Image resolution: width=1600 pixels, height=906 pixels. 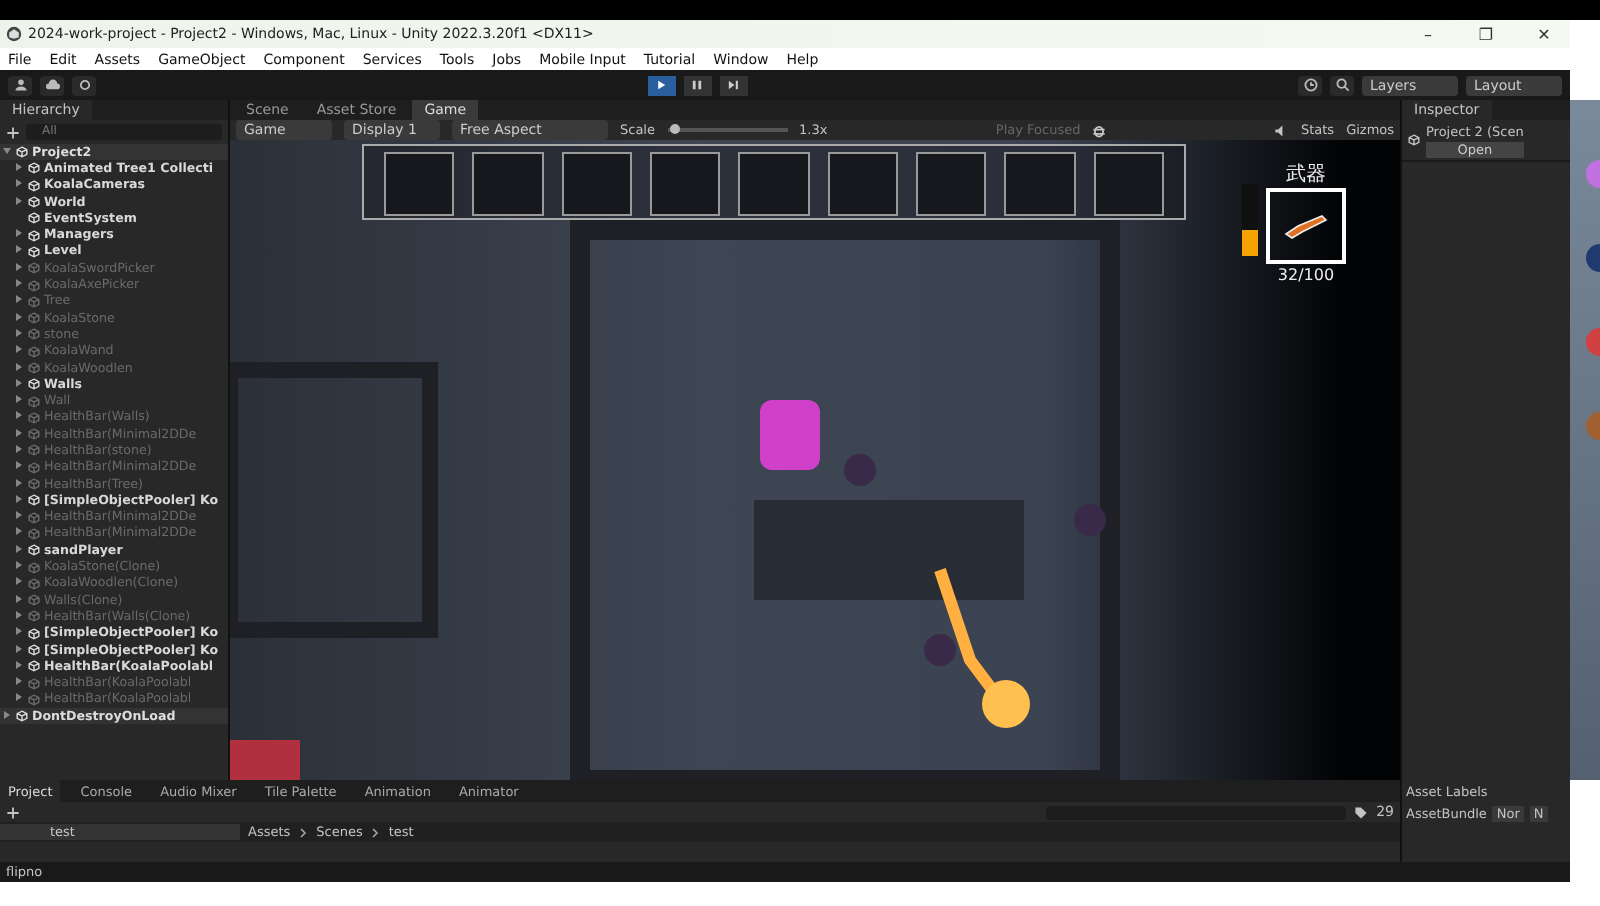 I want to click on step-icon, so click(x=733, y=85).